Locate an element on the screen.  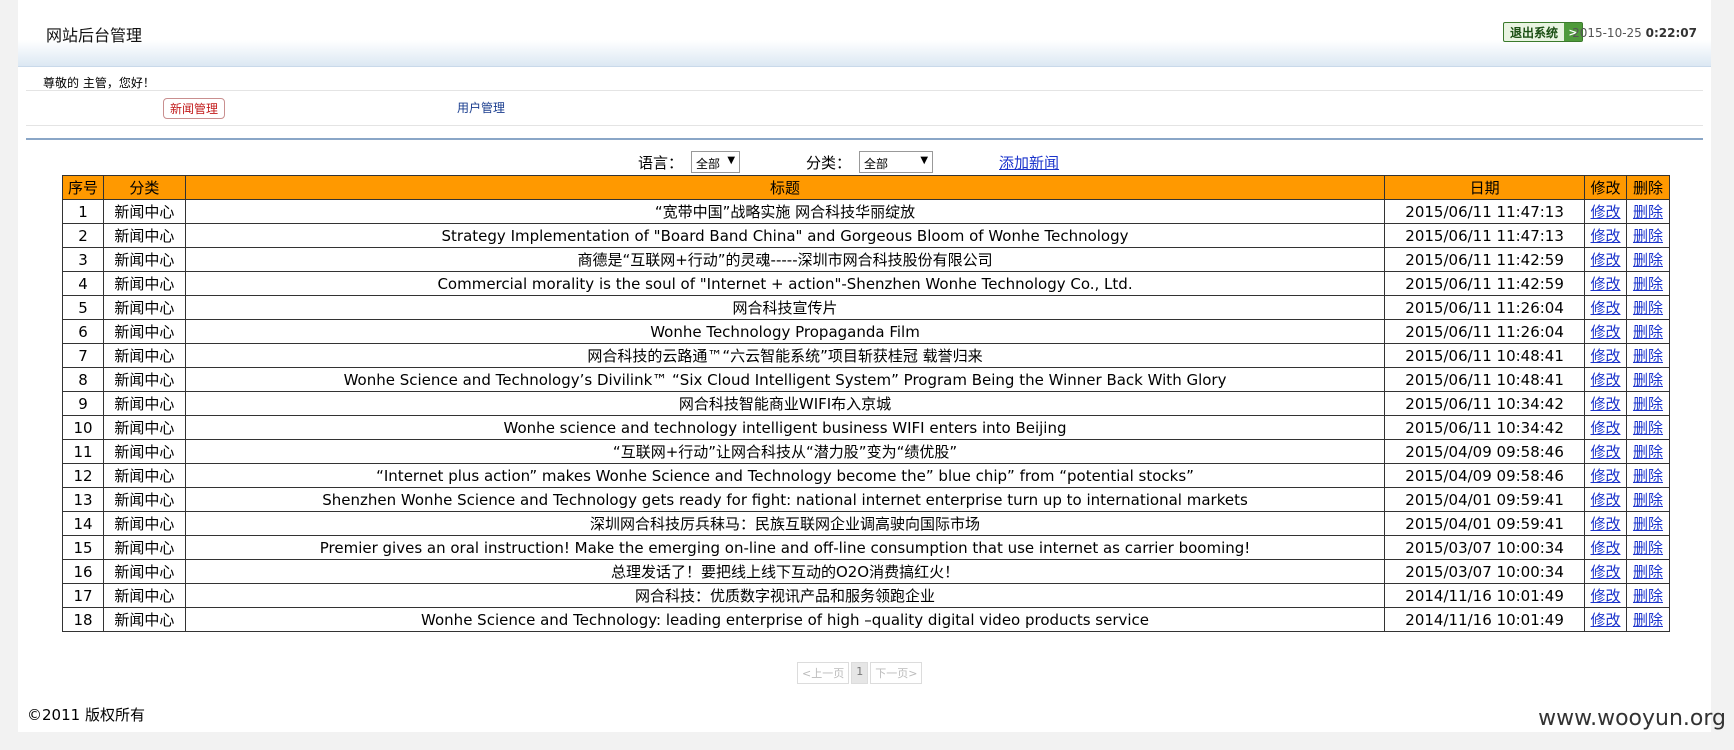
cell-date: 2015/06/11 11:42:59 is located at coordinates (1485, 259).